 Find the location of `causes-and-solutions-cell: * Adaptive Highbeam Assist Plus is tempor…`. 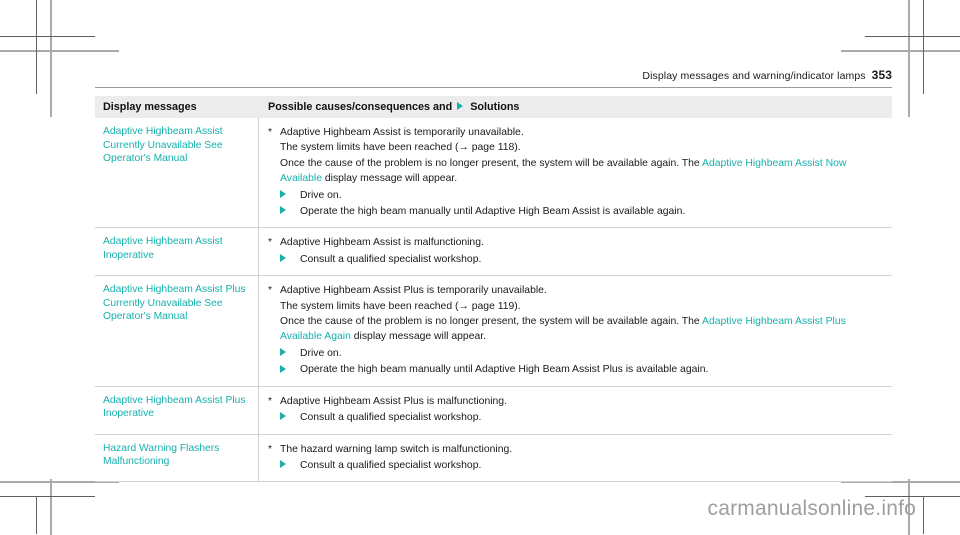

causes-and-solutions-cell: * Adaptive Highbeam Assist Plus is tempor… is located at coordinates (575, 330).